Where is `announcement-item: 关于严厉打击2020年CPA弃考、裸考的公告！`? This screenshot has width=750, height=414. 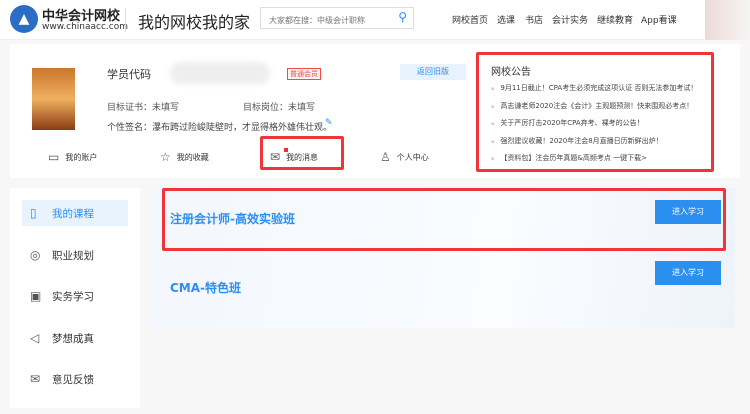
announcement-item: 关于严厉打击2020年CPA弃考、裸考的公告！ is located at coordinates (594, 127).